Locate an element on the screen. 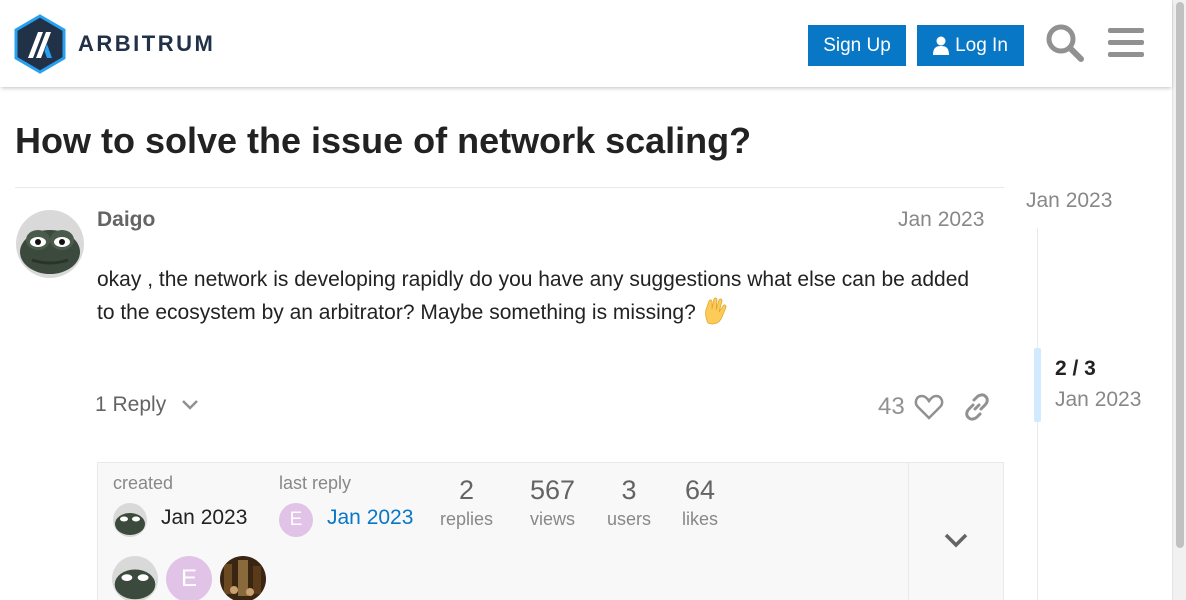 The height and width of the screenshot is (600, 1186). show-replies-button: 1 Reply is located at coordinates (147, 405).